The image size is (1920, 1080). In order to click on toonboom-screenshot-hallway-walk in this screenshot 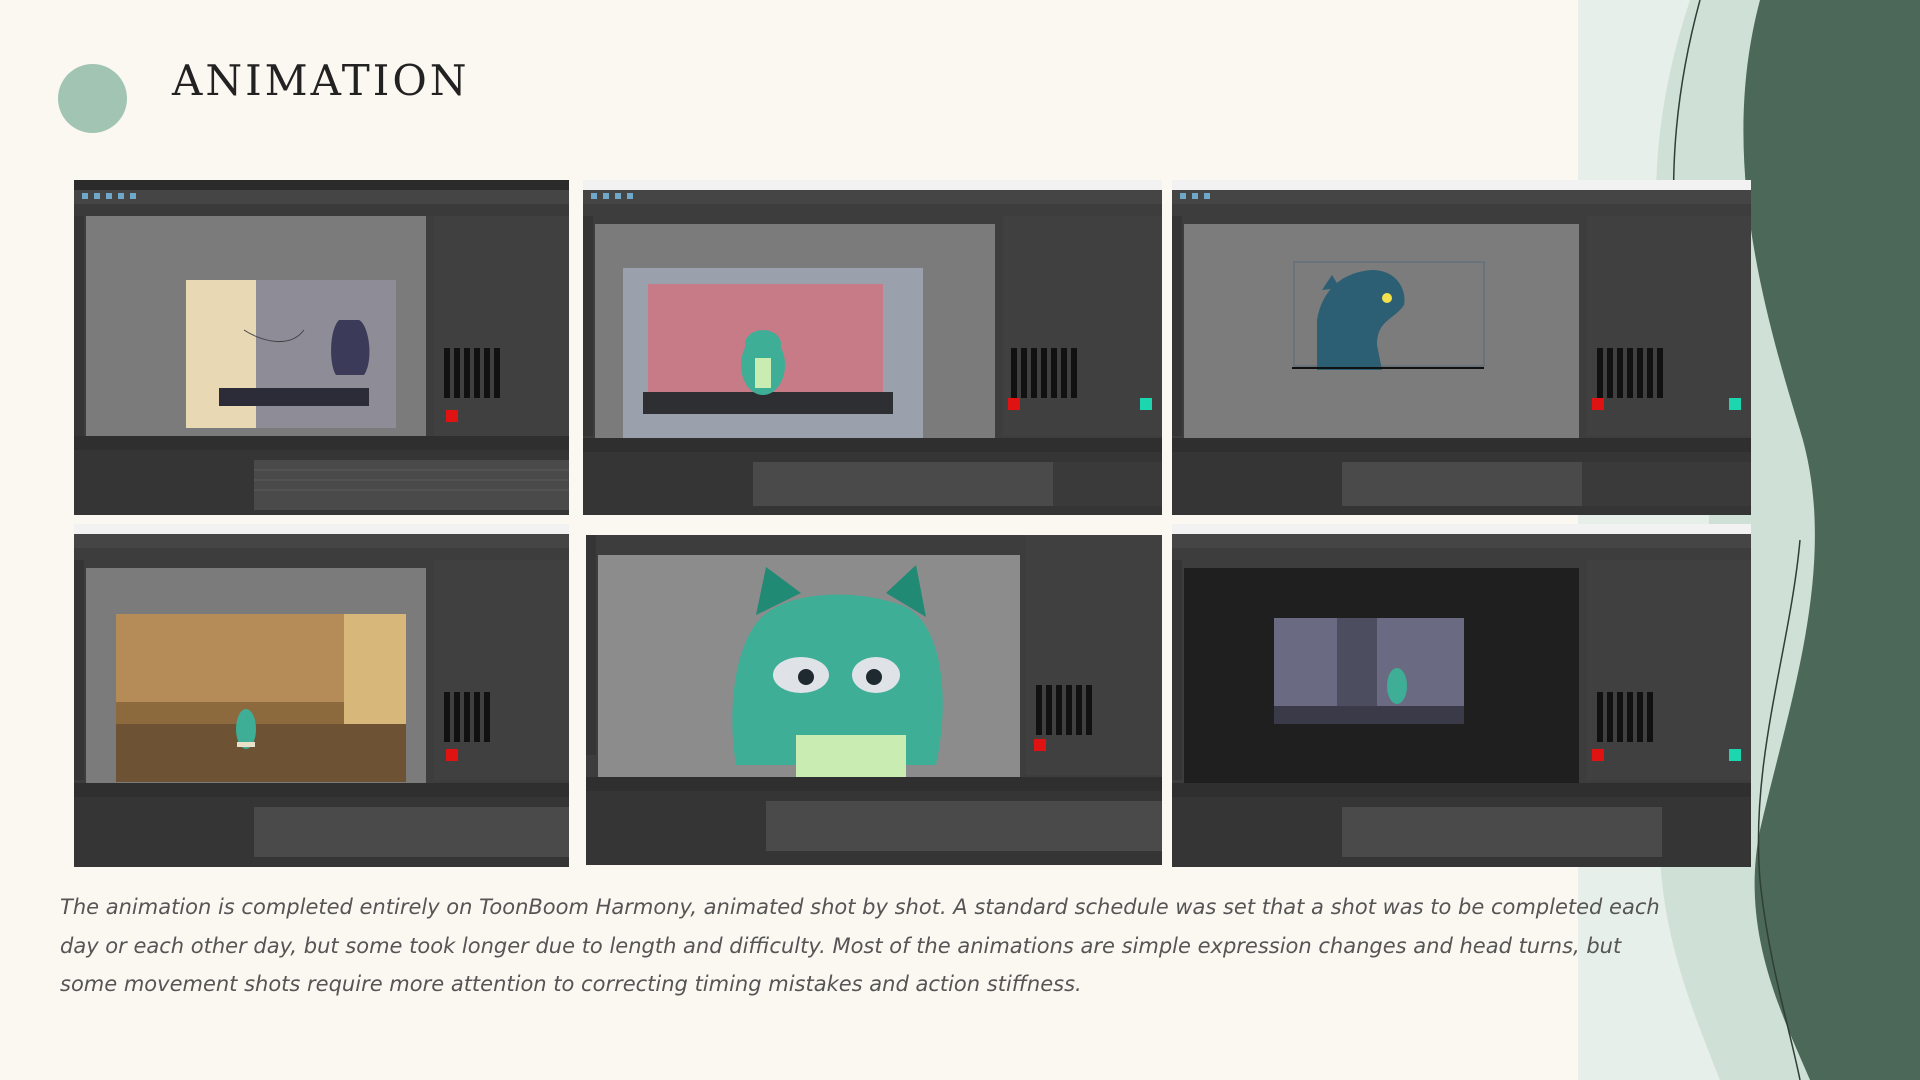, I will do `click(321, 695)`.